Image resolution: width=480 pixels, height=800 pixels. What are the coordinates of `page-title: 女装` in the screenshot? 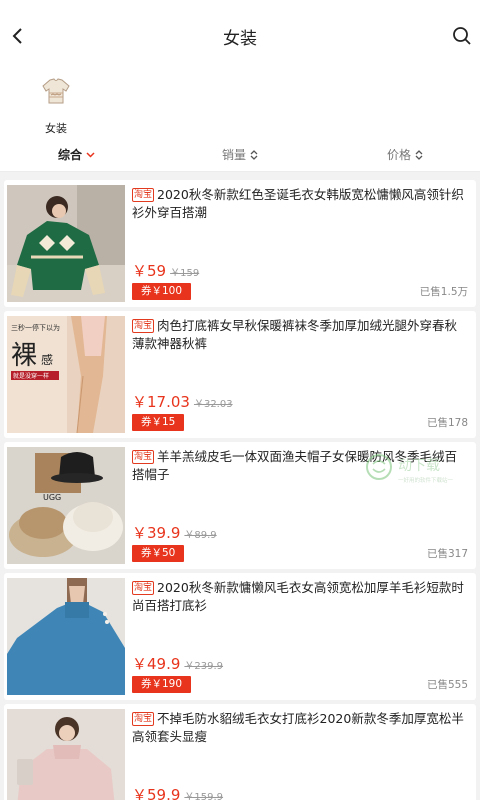 It's located at (240, 39).